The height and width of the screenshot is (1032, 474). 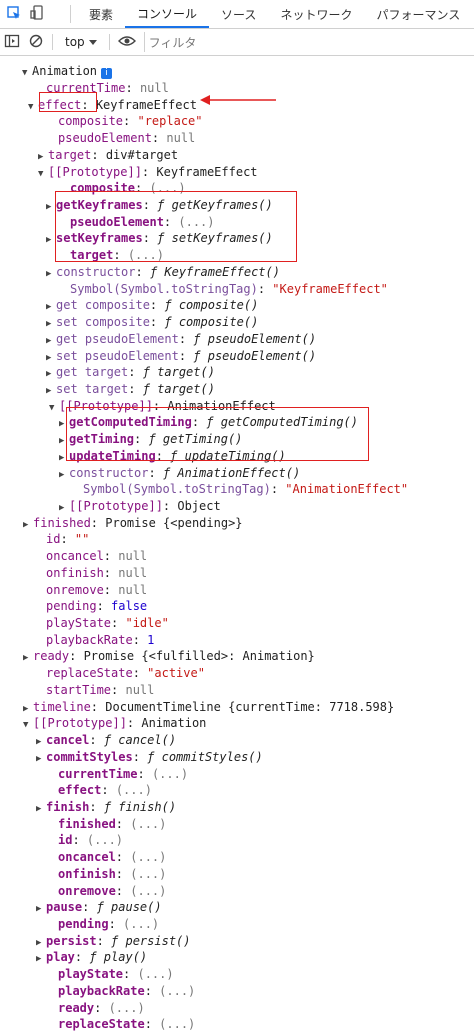 What do you see at coordinates (83, 924) in the screenshot?
I see `property-key: pending` at bounding box center [83, 924].